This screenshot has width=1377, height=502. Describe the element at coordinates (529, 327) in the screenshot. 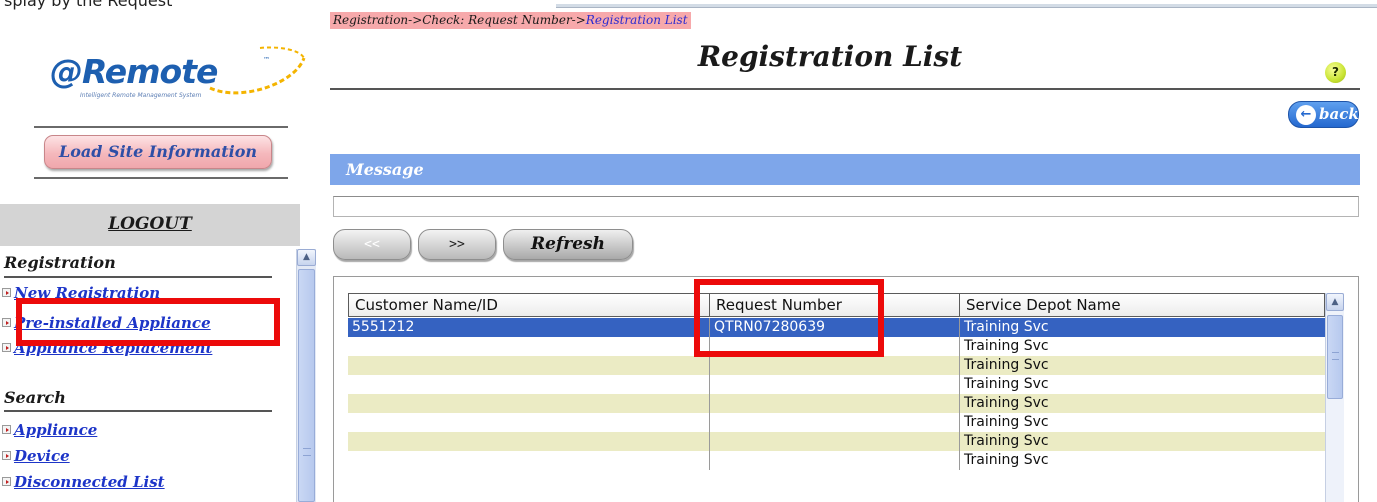

I see `cell-customer: 5551212` at that location.